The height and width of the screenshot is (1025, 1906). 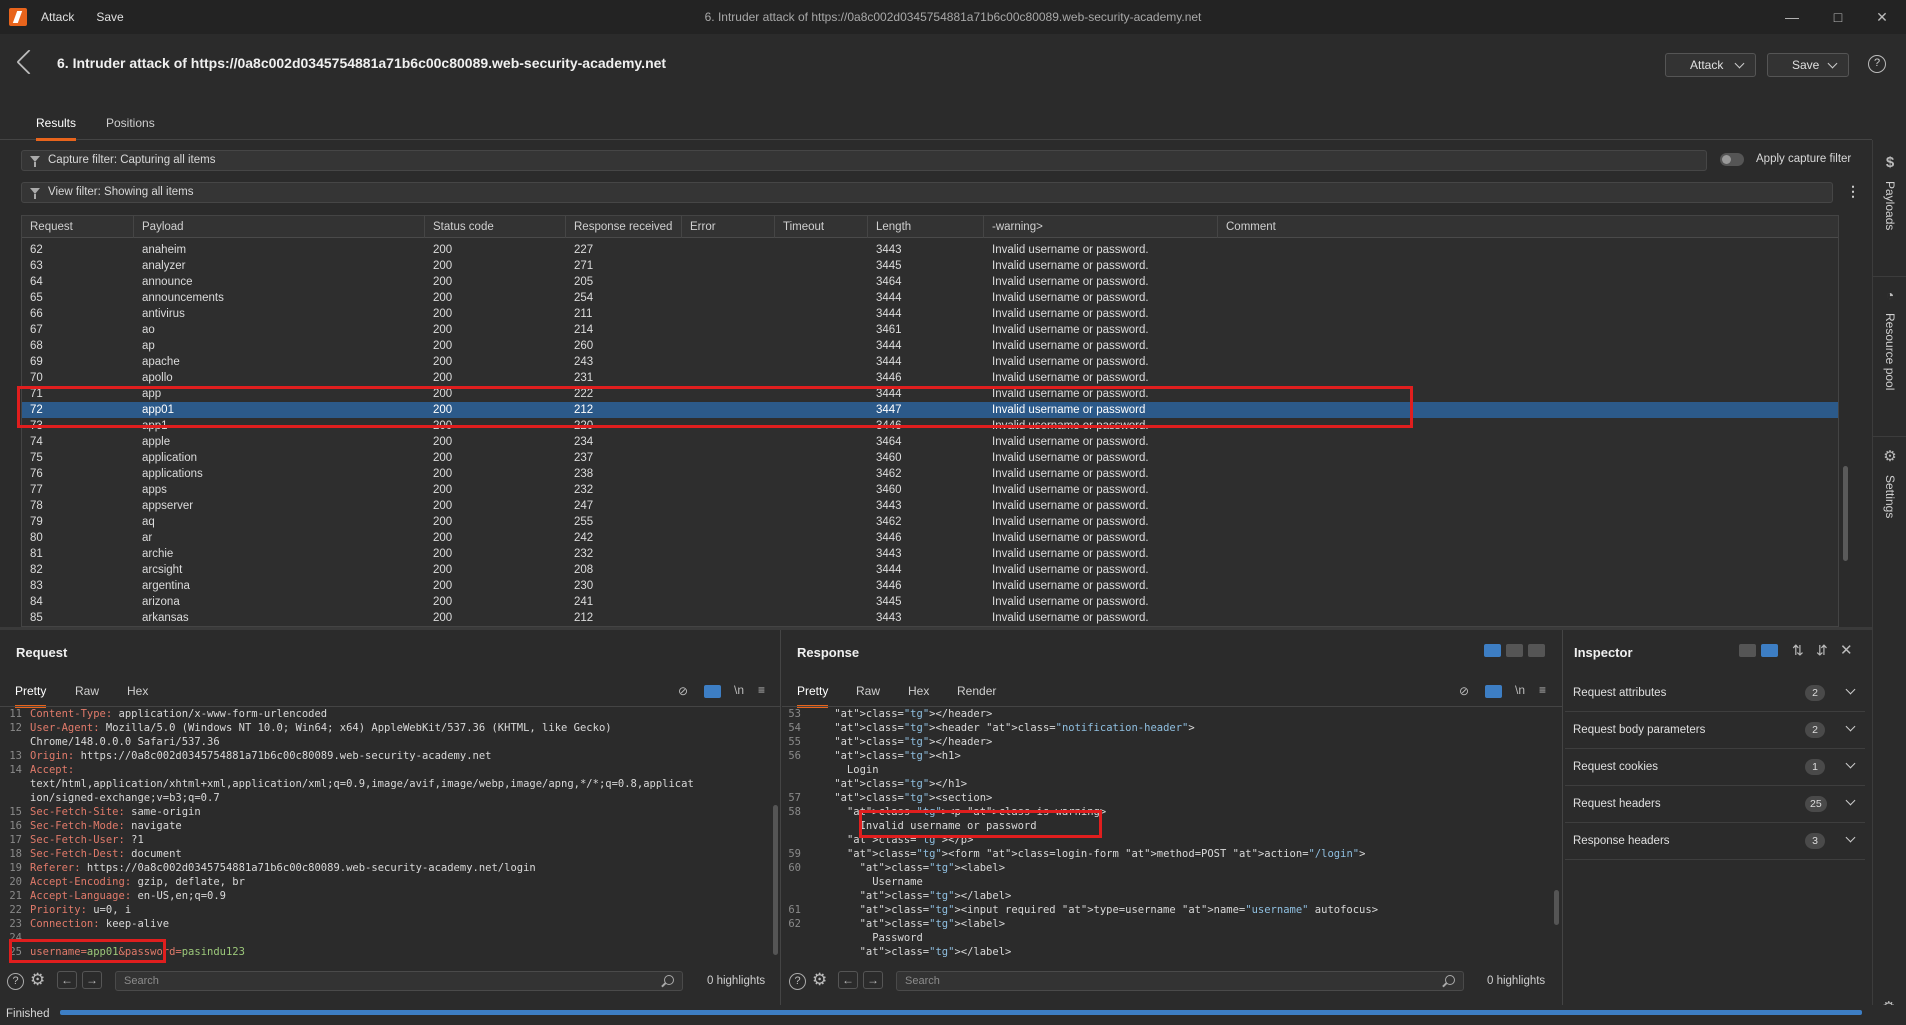 I want to click on column-header: Status code, so click(x=495, y=227).